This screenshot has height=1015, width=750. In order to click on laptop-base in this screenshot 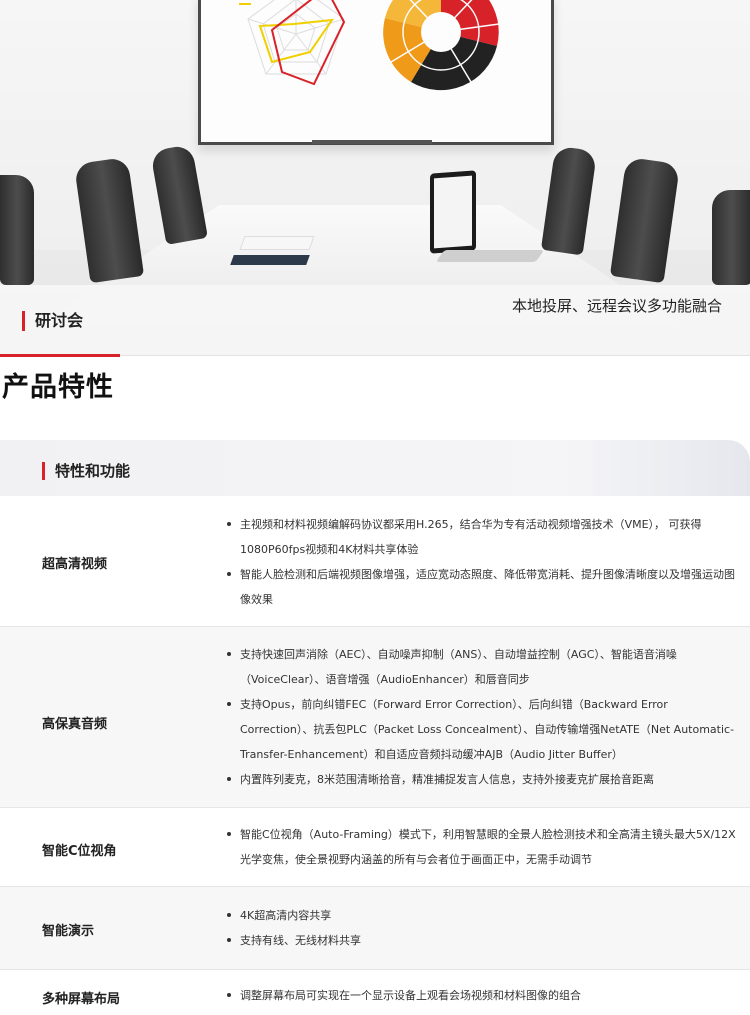, I will do `click(490, 256)`.